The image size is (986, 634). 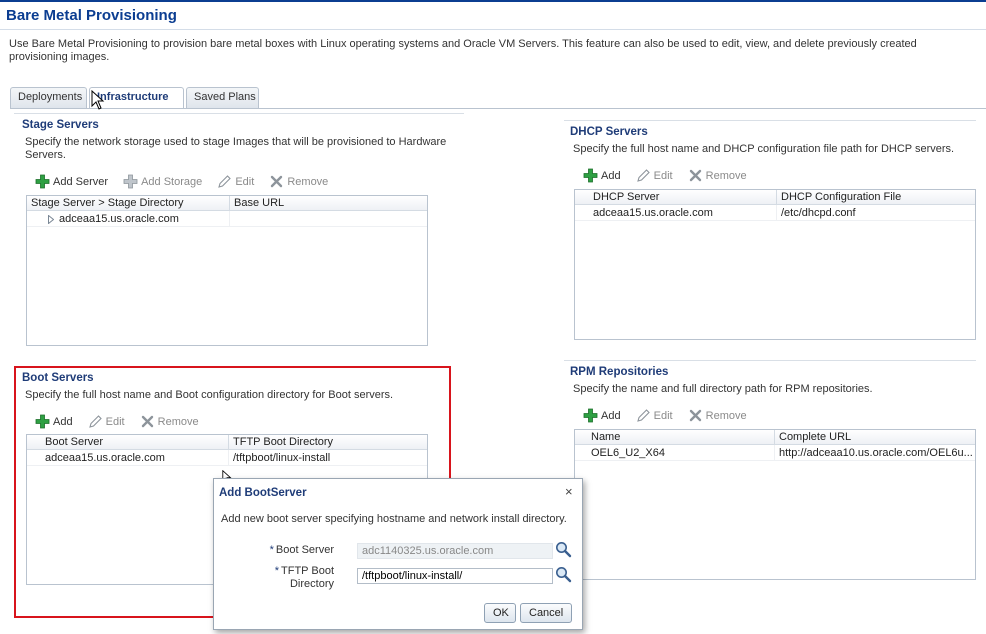 I want to click on stage-row-server-cell: adceaa15.us.oracle.com, so click(x=128, y=218).